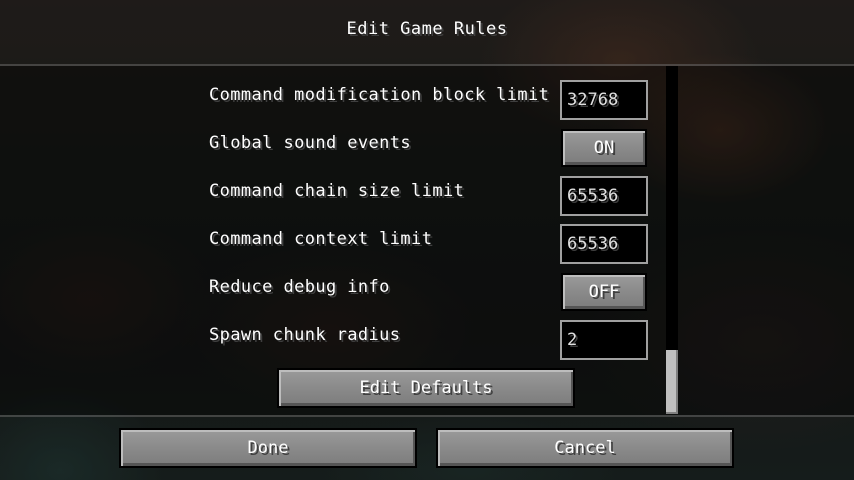  What do you see at coordinates (268, 448) in the screenshot?
I see `done-button: Done` at bounding box center [268, 448].